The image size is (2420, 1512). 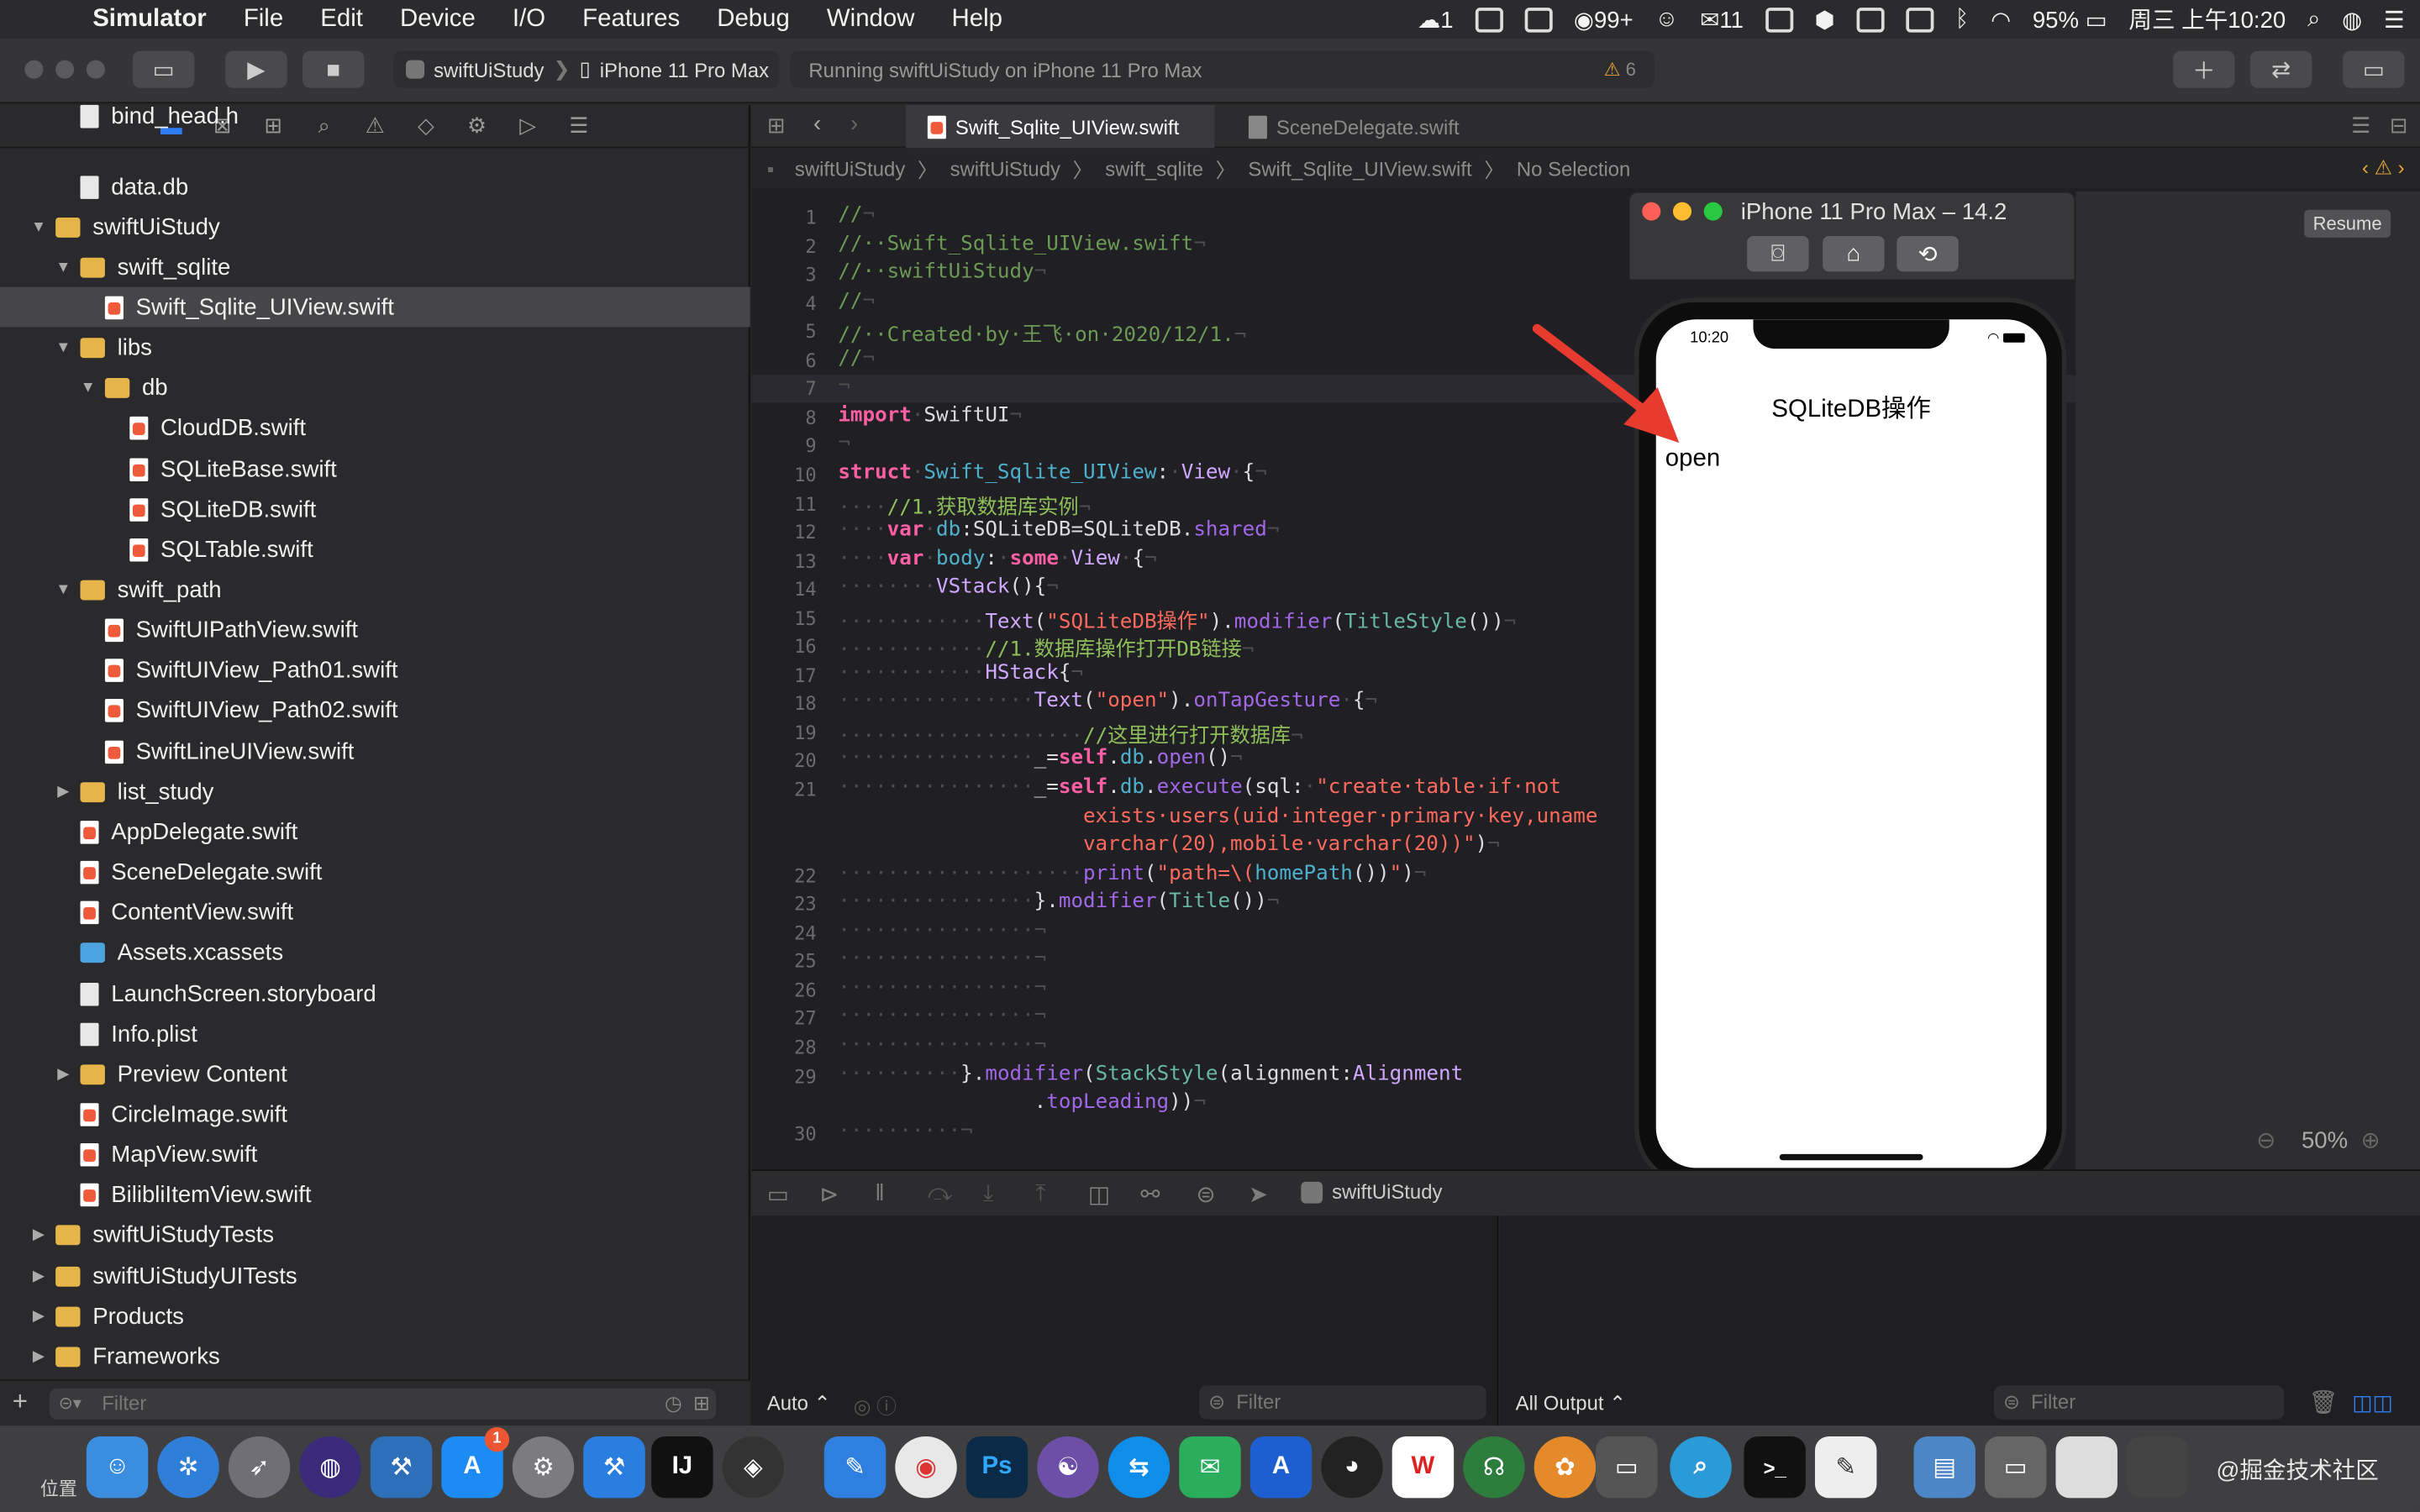 What do you see at coordinates (1040, 759) in the screenshot?
I see `code-line: ················_=self.db.open()¬` at bounding box center [1040, 759].